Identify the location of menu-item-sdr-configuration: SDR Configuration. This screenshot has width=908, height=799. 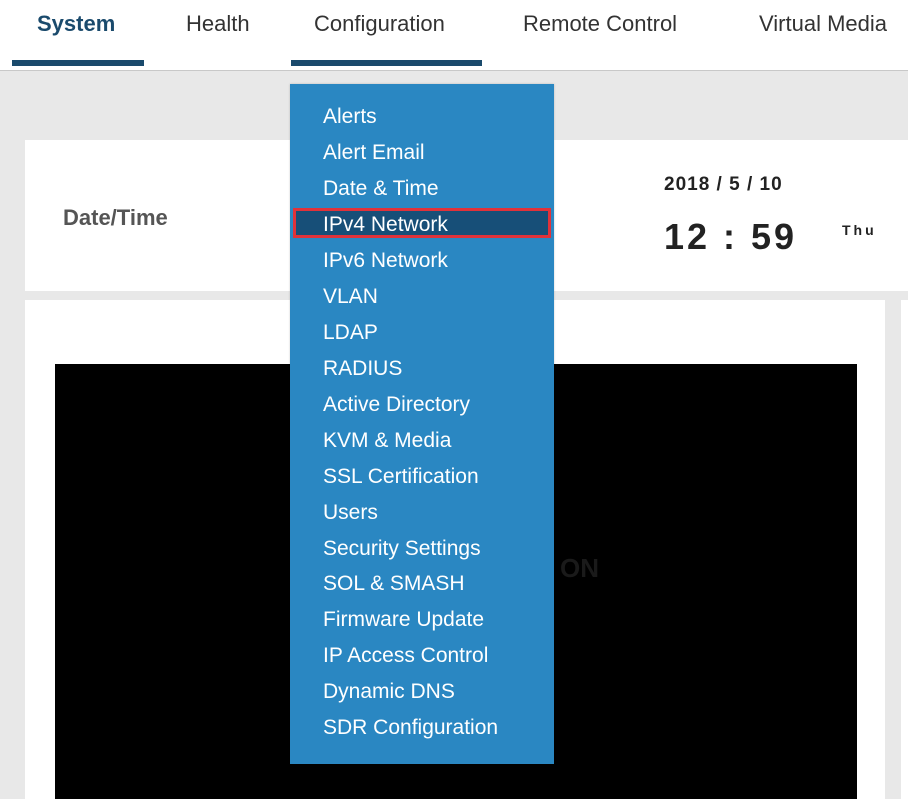
(410, 728).